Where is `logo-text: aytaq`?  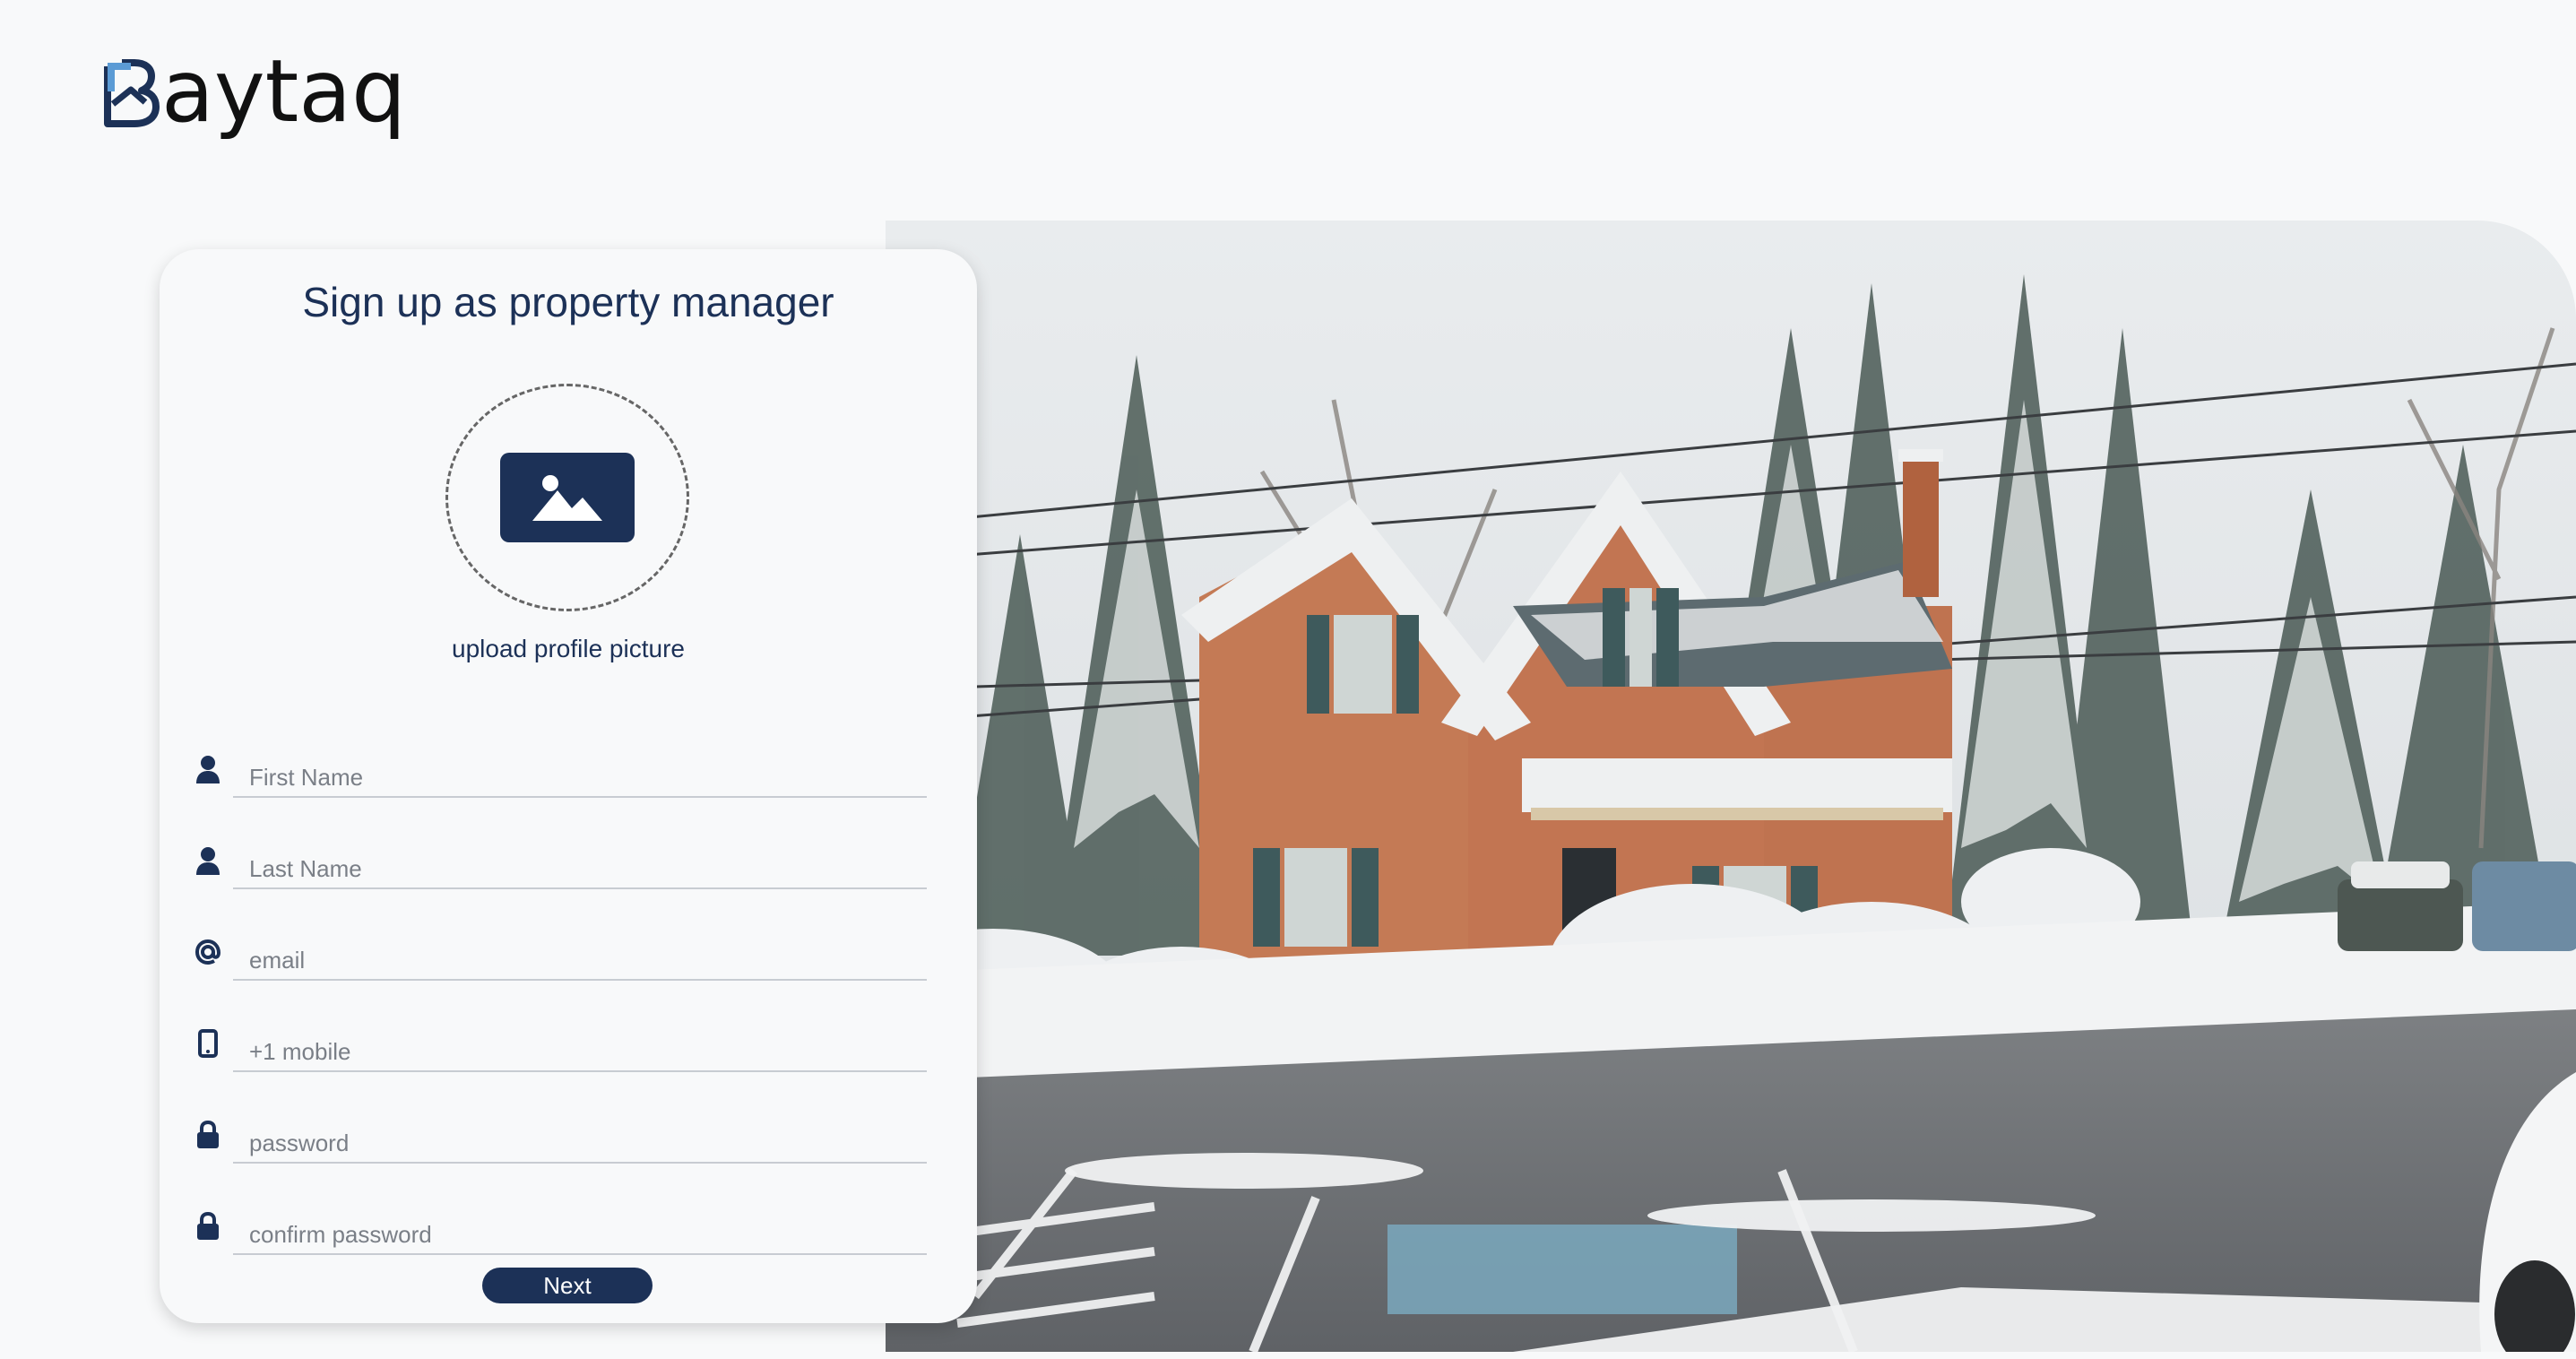
logo-text: aytaq is located at coordinates (284, 92).